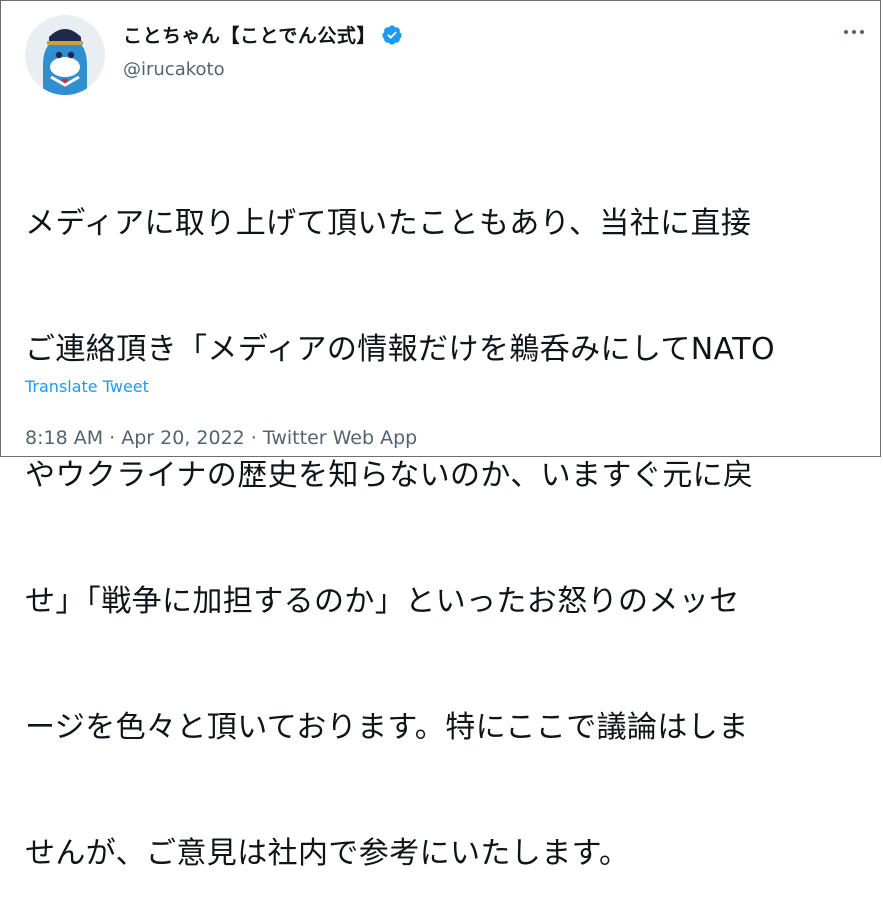  Describe the element at coordinates (249, 34) in the screenshot. I see `display-name: ことちゃん【ことでん公式】` at that location.